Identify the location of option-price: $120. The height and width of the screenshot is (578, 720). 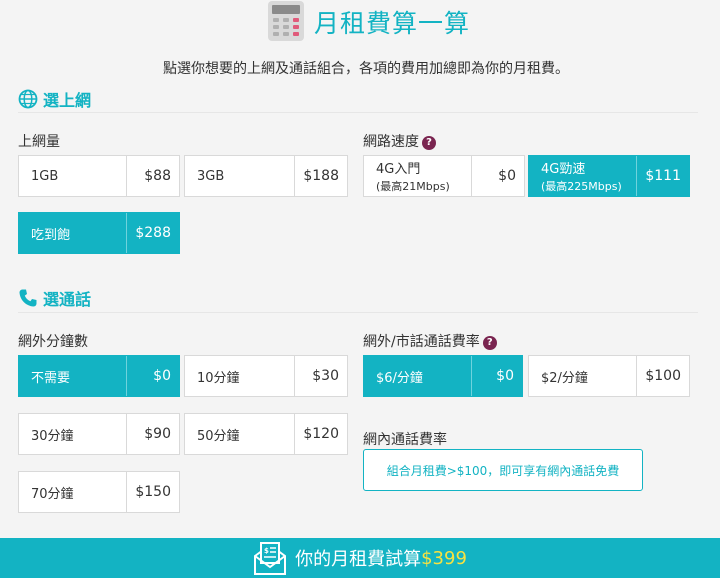
(321, 434).